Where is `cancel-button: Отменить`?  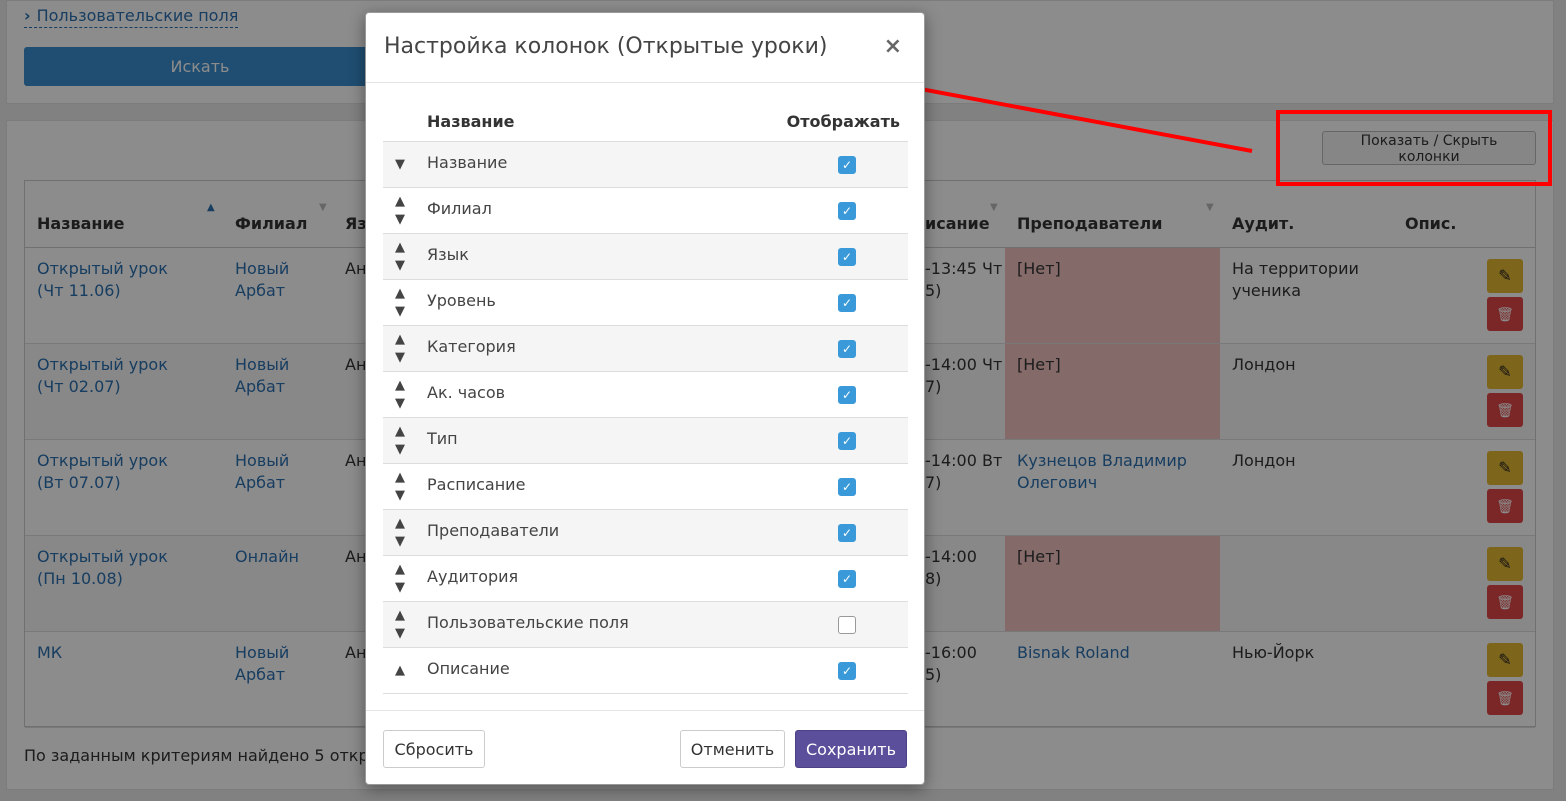 cancel-button: Отменить is located at coordinates (732, 749).